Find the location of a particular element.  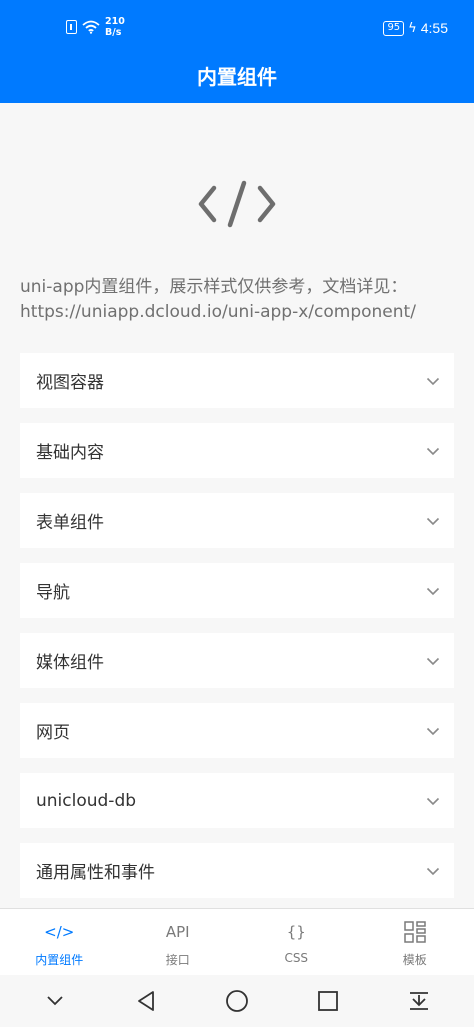

category-label: 基础内容 is located at coordinates (70, 453).